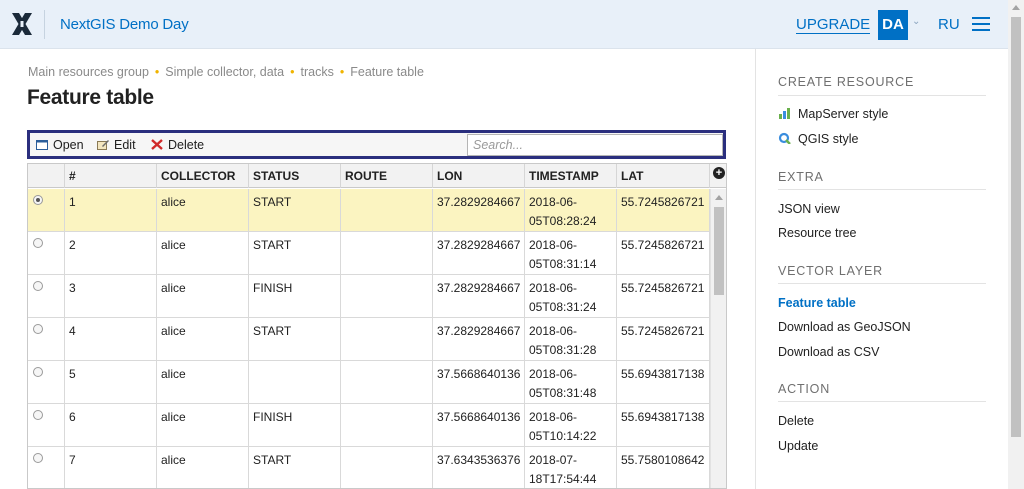  What do you see at coordinates (111, 467) in the screenshot?
I see `cell-id: 7` at bounding box center [111, 467].